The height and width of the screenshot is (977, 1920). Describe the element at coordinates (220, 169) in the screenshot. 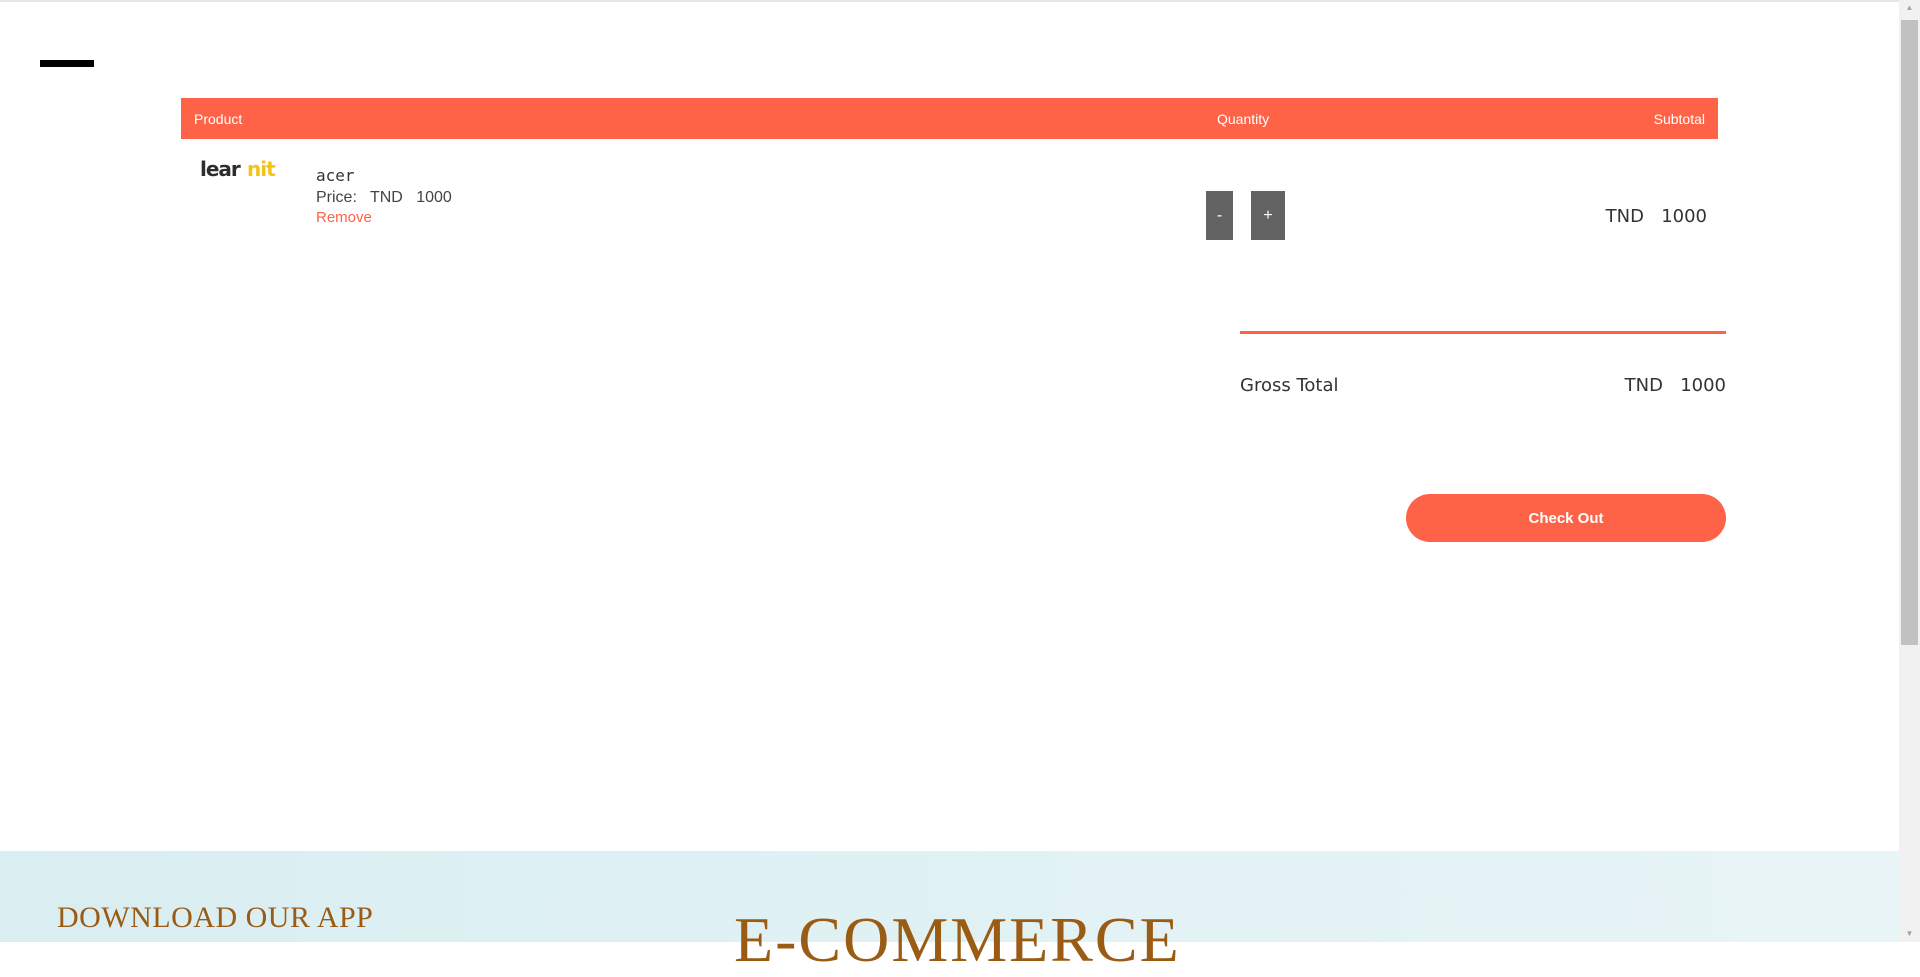

I see `svg-text: lear` at that location.